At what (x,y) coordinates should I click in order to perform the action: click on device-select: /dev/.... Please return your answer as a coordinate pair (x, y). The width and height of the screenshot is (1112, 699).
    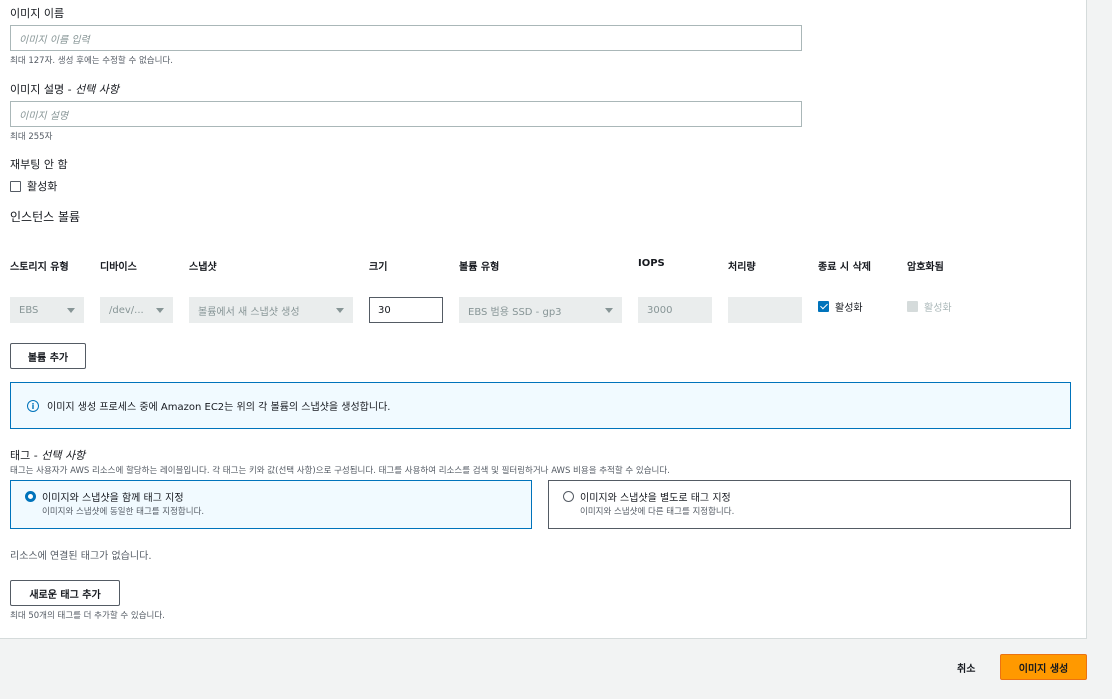
    Looking at the image, I should click on (136, 310).